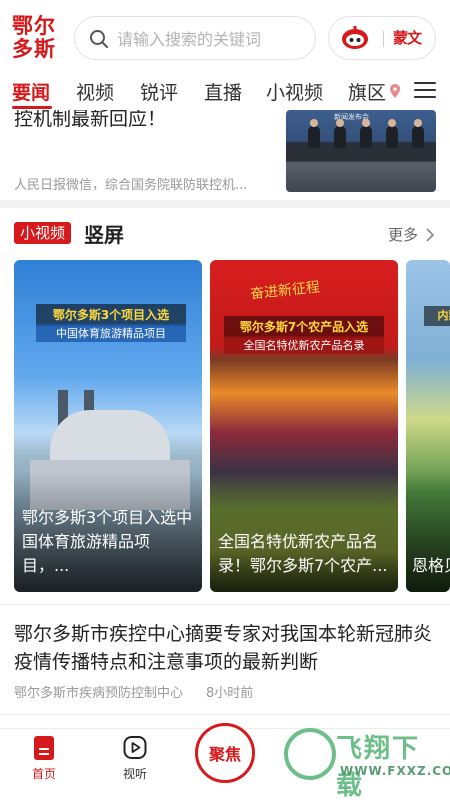 The width and height of the screenshot is (450, 800). Describe the element at coordinates (225, 234) in the screenshot. I see `short-video-header: 小视频 竖屏 更多` at that location.